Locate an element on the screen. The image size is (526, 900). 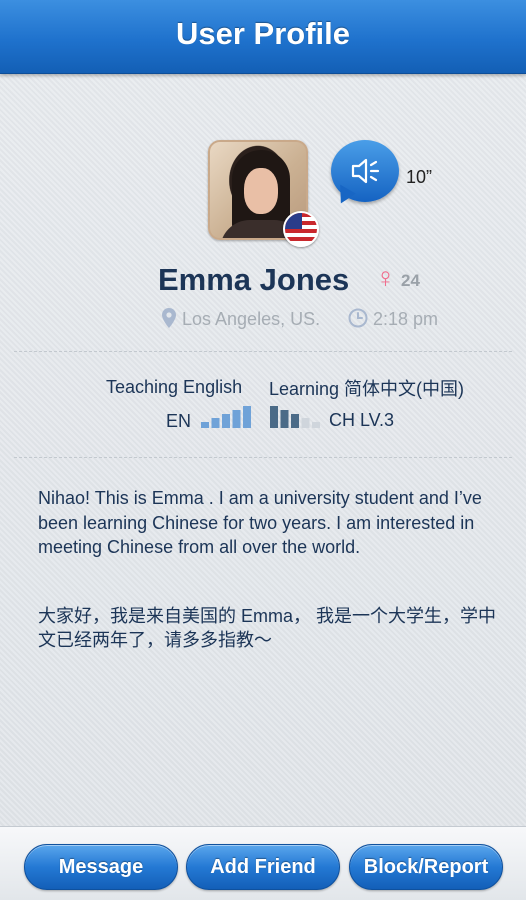
block-report-button: Block/Report is located at coordinates (426, 867).